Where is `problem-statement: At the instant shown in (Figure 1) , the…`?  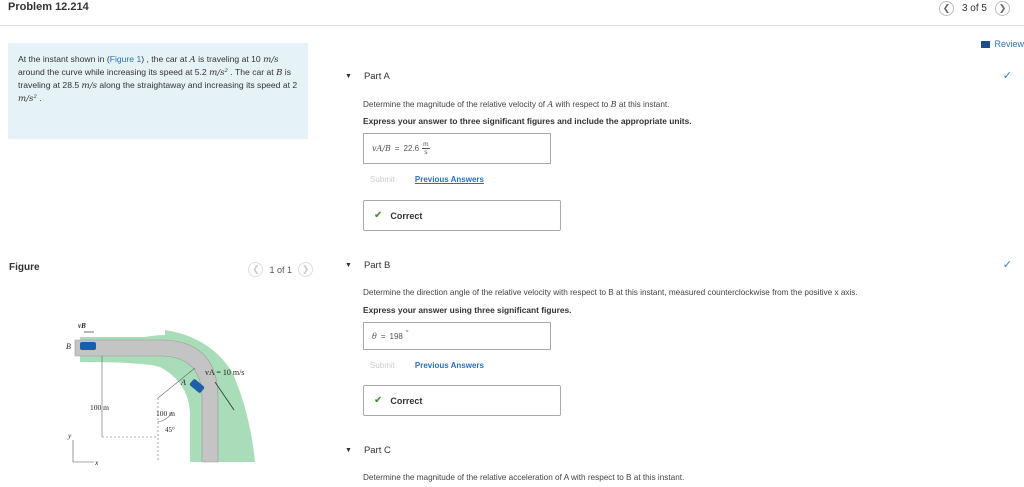
problem-statement: At the instant shown in (Figure 1) , the… is located at coordinates (158, 91).